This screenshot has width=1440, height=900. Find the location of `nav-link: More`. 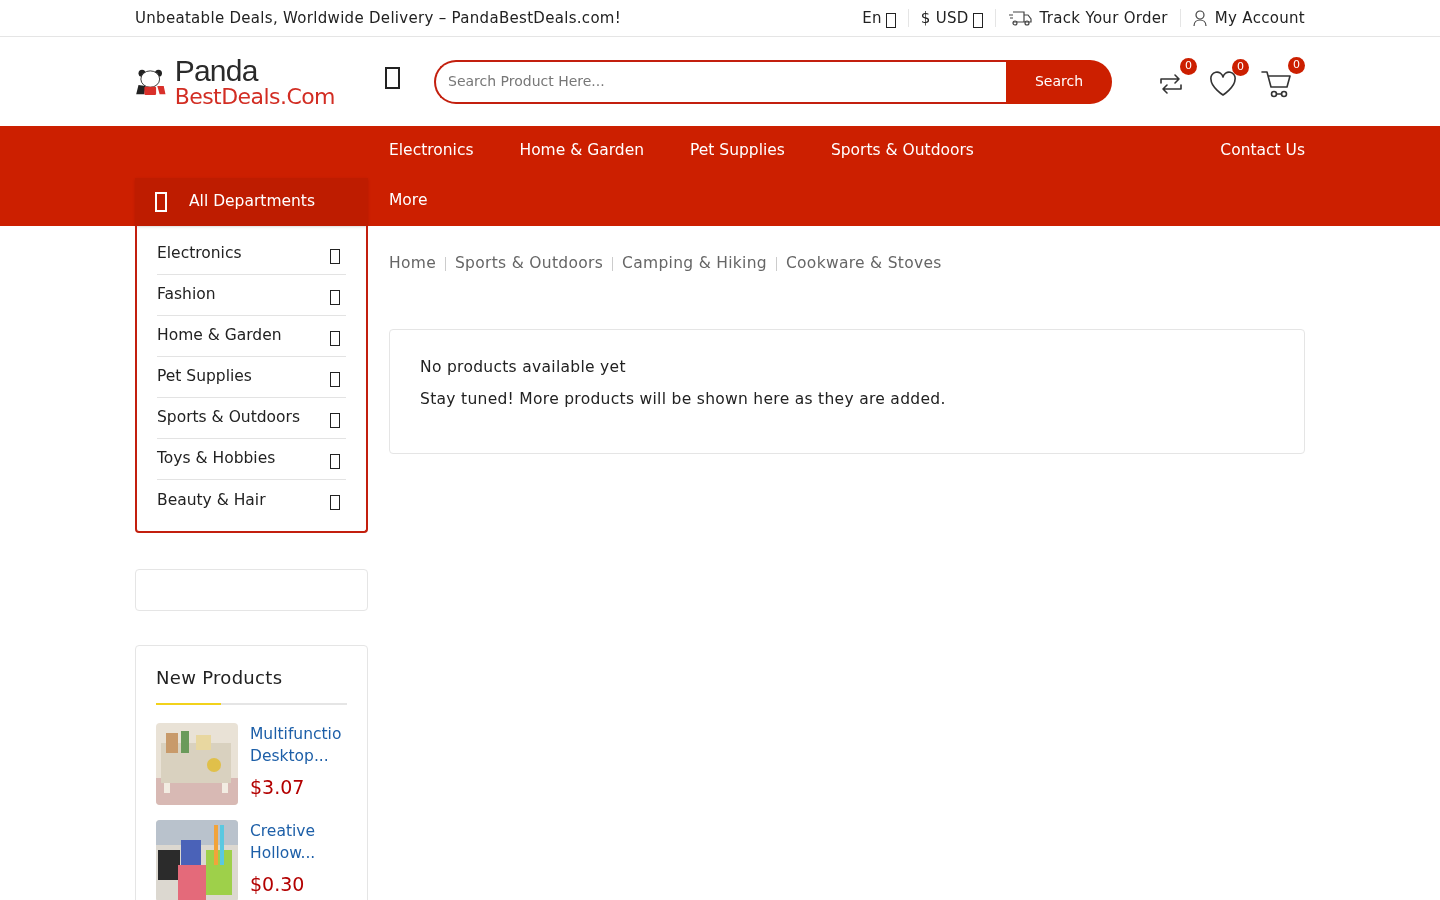

nav-link: More is located at coordinates (408, 201).